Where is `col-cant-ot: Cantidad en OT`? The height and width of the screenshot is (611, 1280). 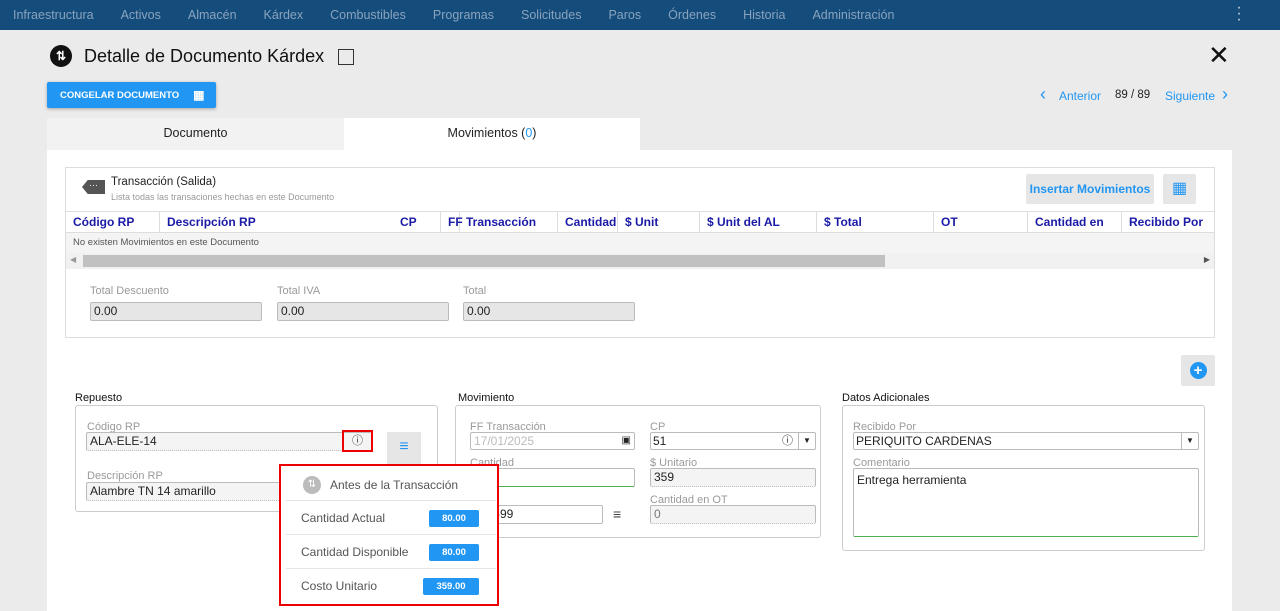
col-cant-ot: Cantidad en OT is located at coordinates (1075, 230).